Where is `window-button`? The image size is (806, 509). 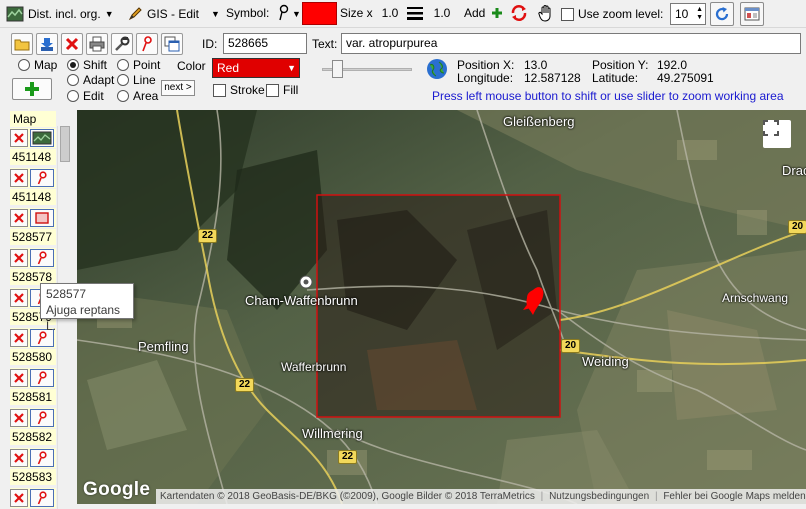 window-button is located at coordinates (752, 14).